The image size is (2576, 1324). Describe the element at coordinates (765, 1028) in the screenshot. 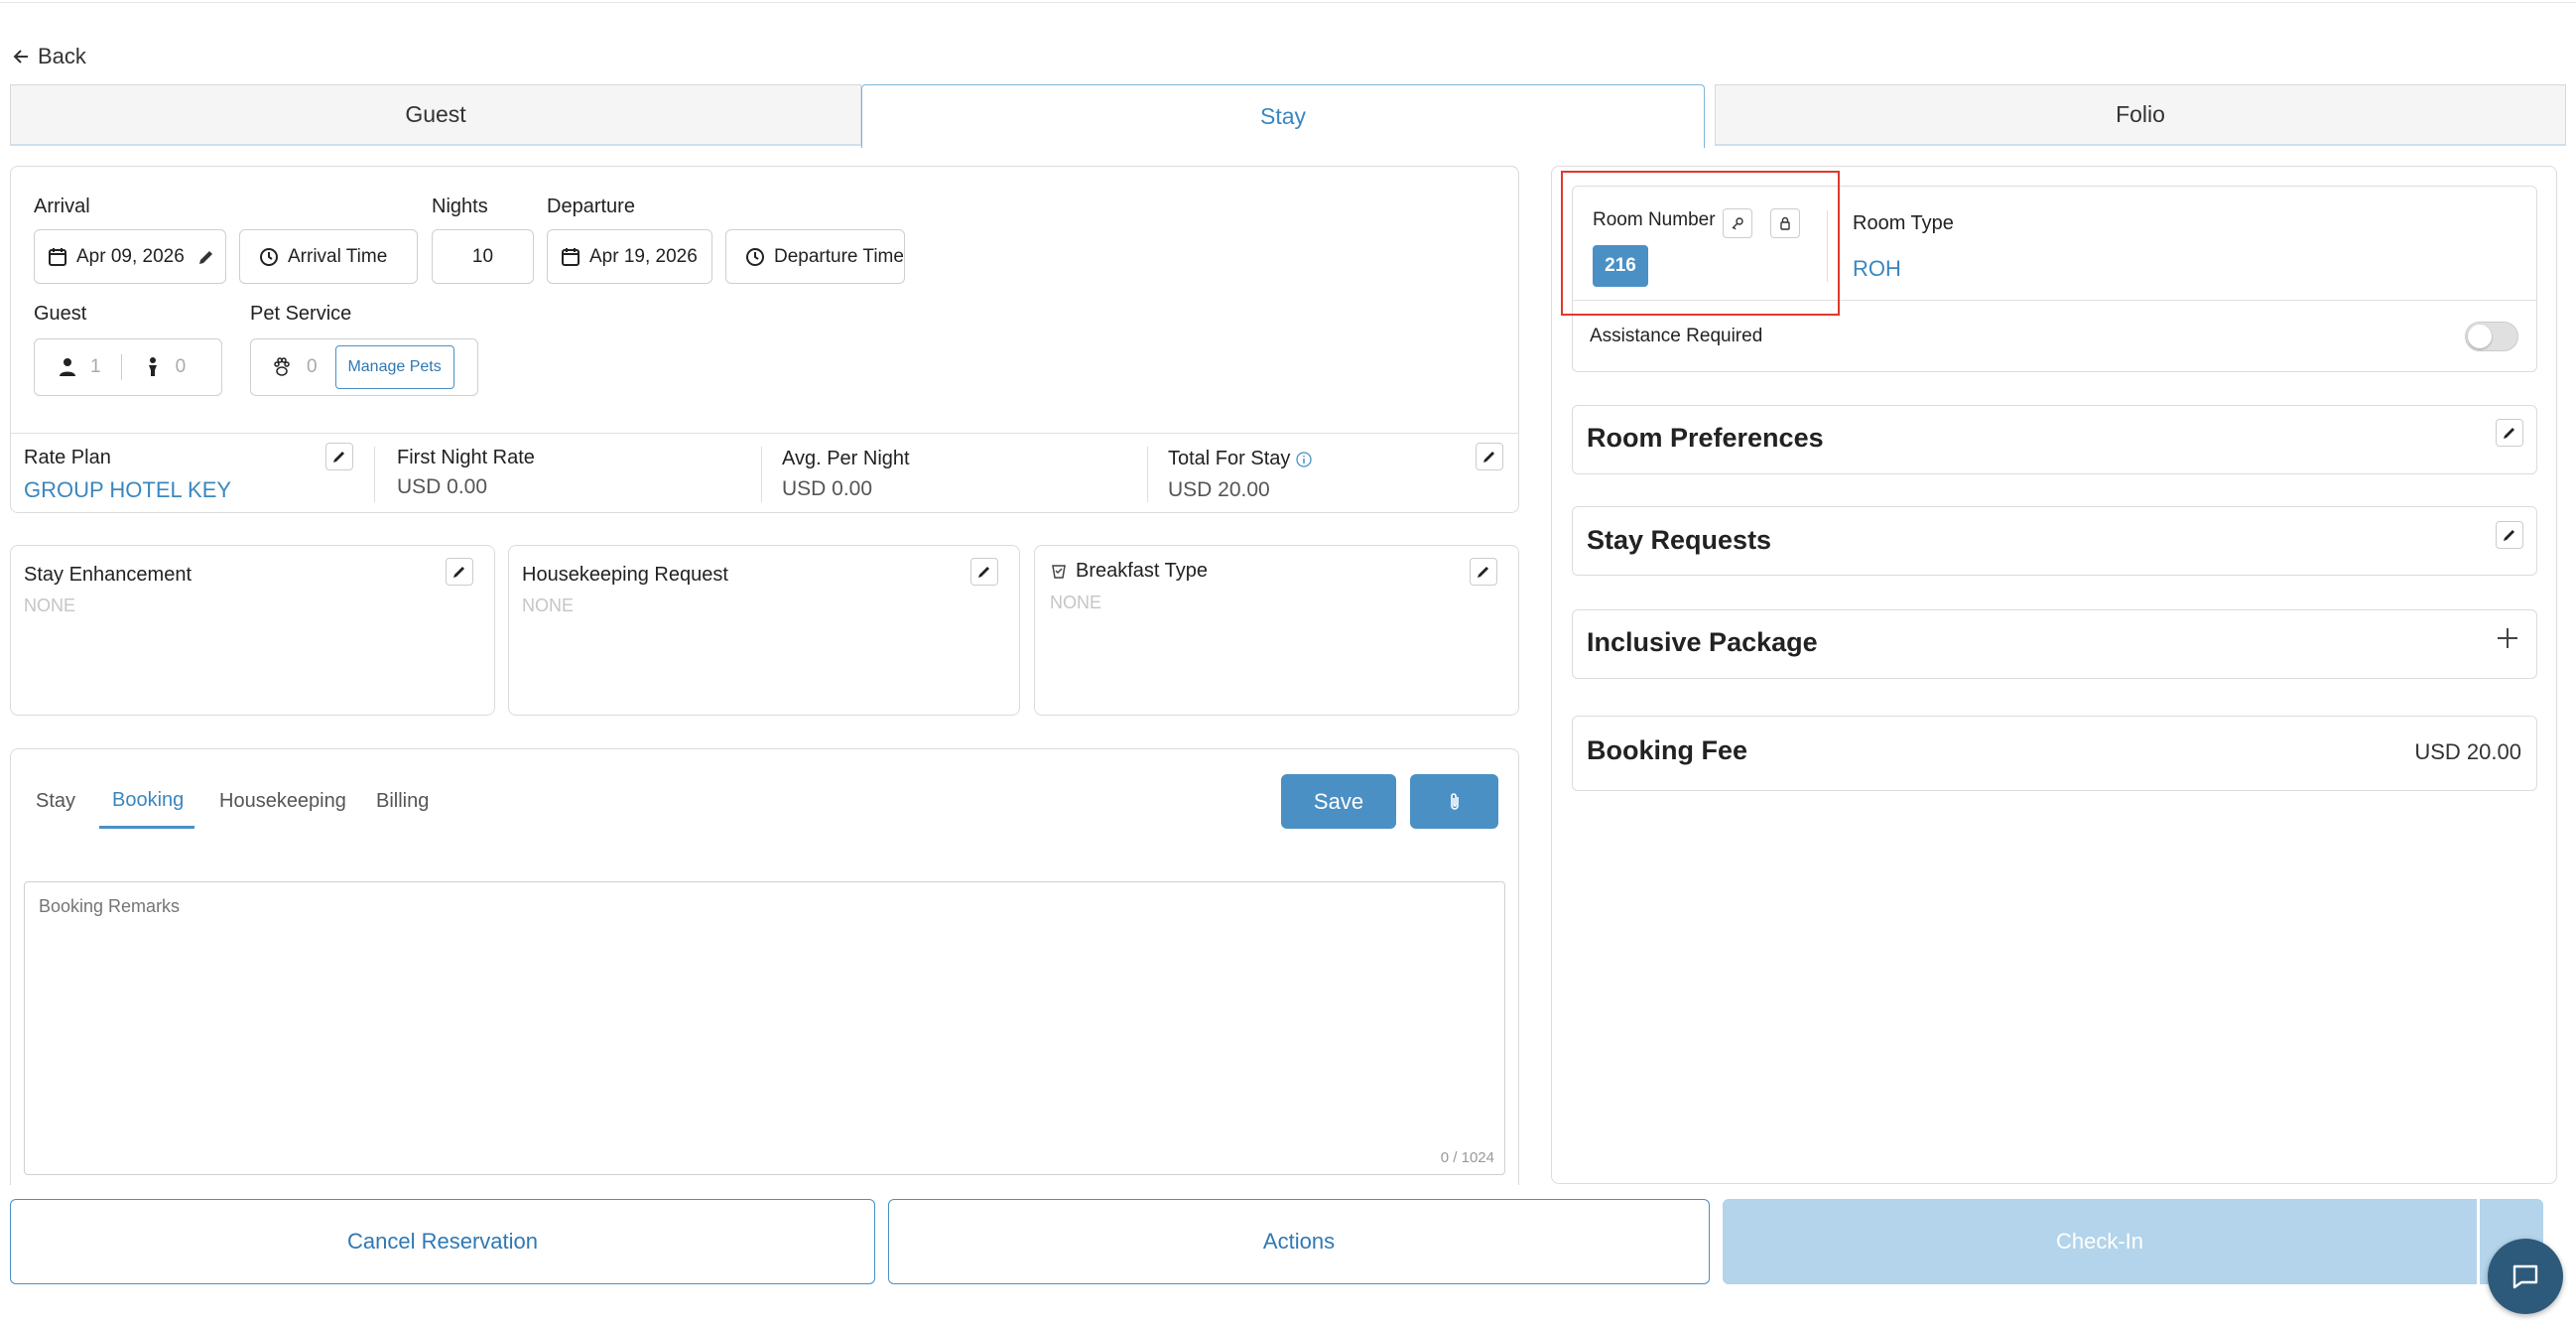

I see `booking-remarks-textarea` at that location.